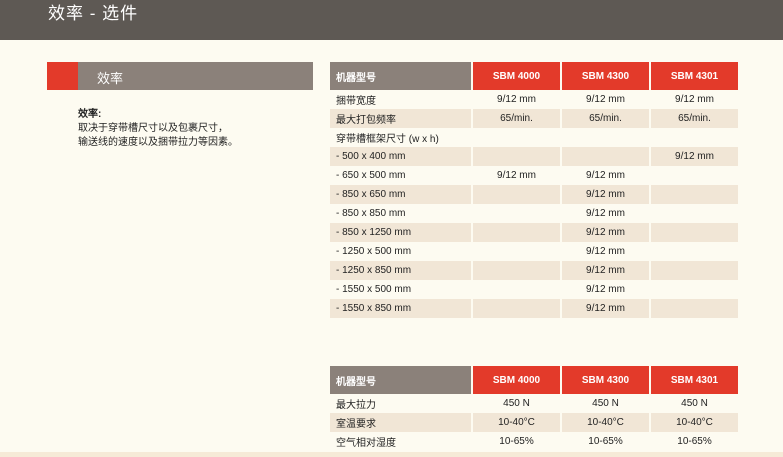  What do you see at coordinates (400, 289) in the screenshot?
I see `row-label: - 1550 x 500 mm` at bounding box center [400, 289].